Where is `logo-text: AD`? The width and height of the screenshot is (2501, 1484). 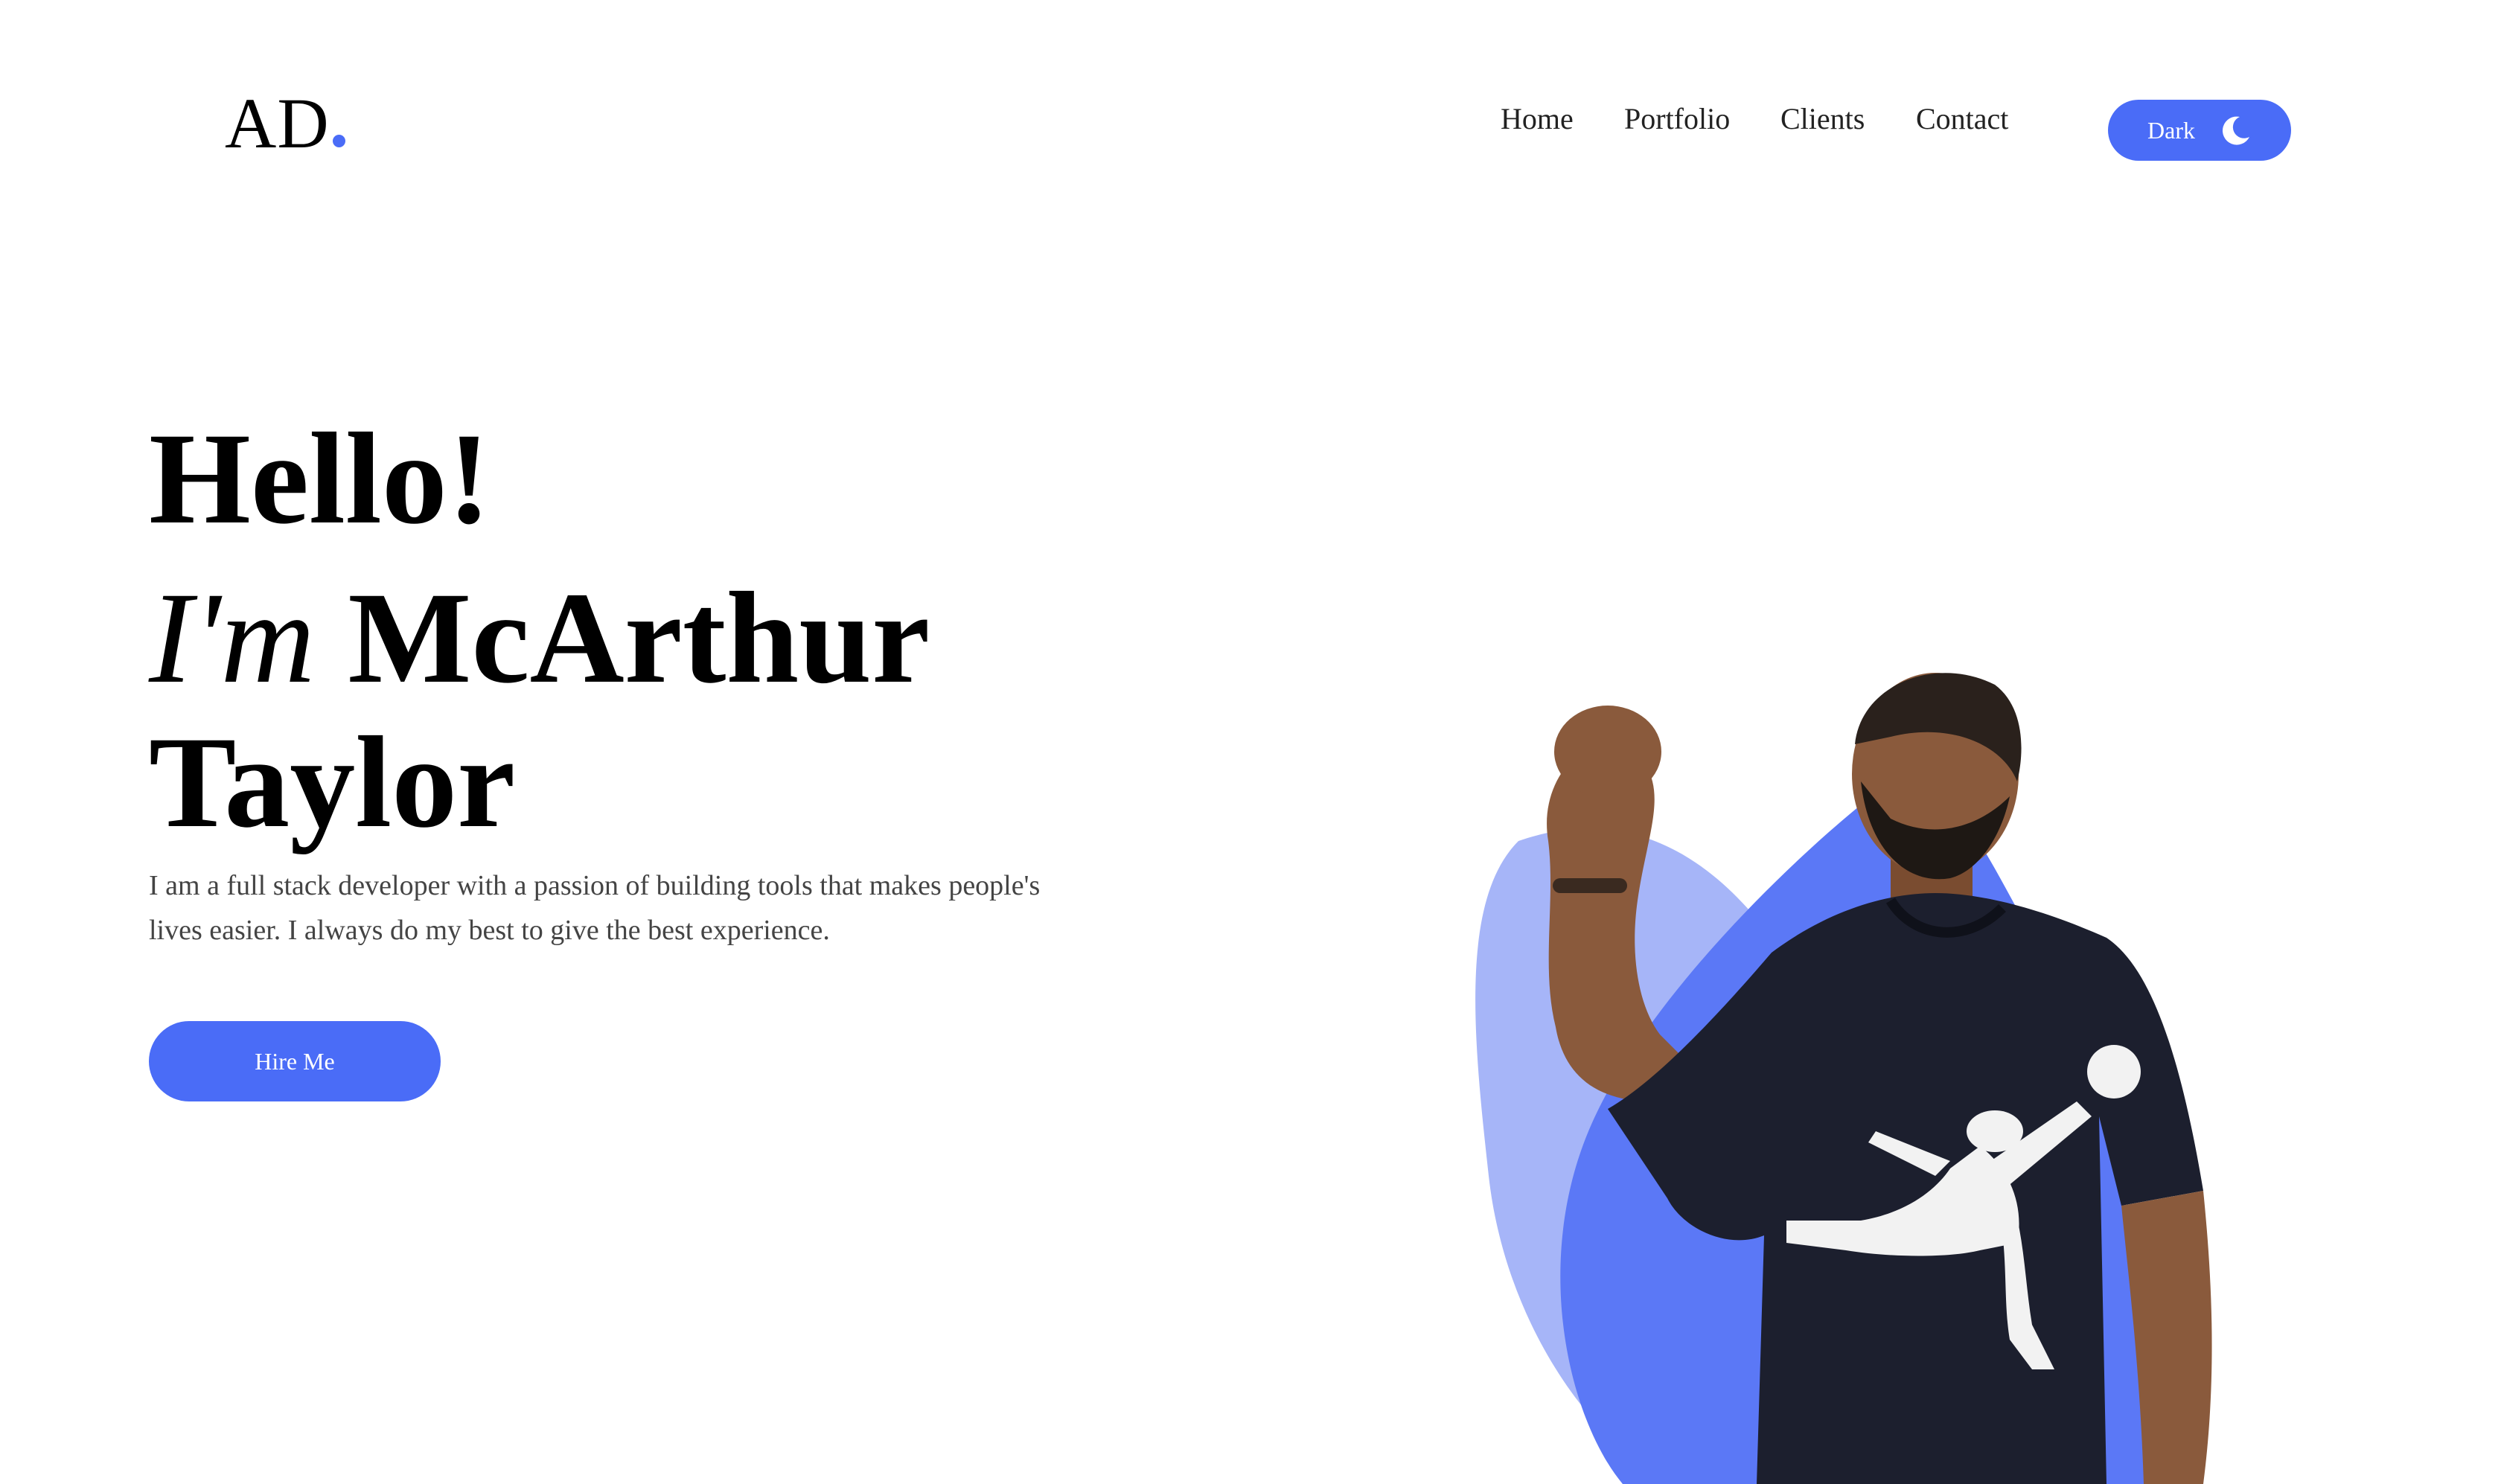 logo-text: AD is located at coordinates (277, 123).